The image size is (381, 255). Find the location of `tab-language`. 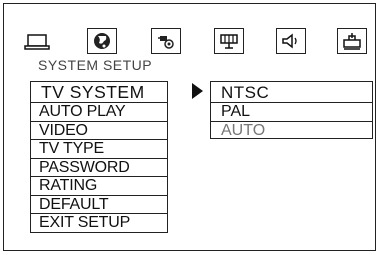

tab-language is located at coordinates (102, 41).